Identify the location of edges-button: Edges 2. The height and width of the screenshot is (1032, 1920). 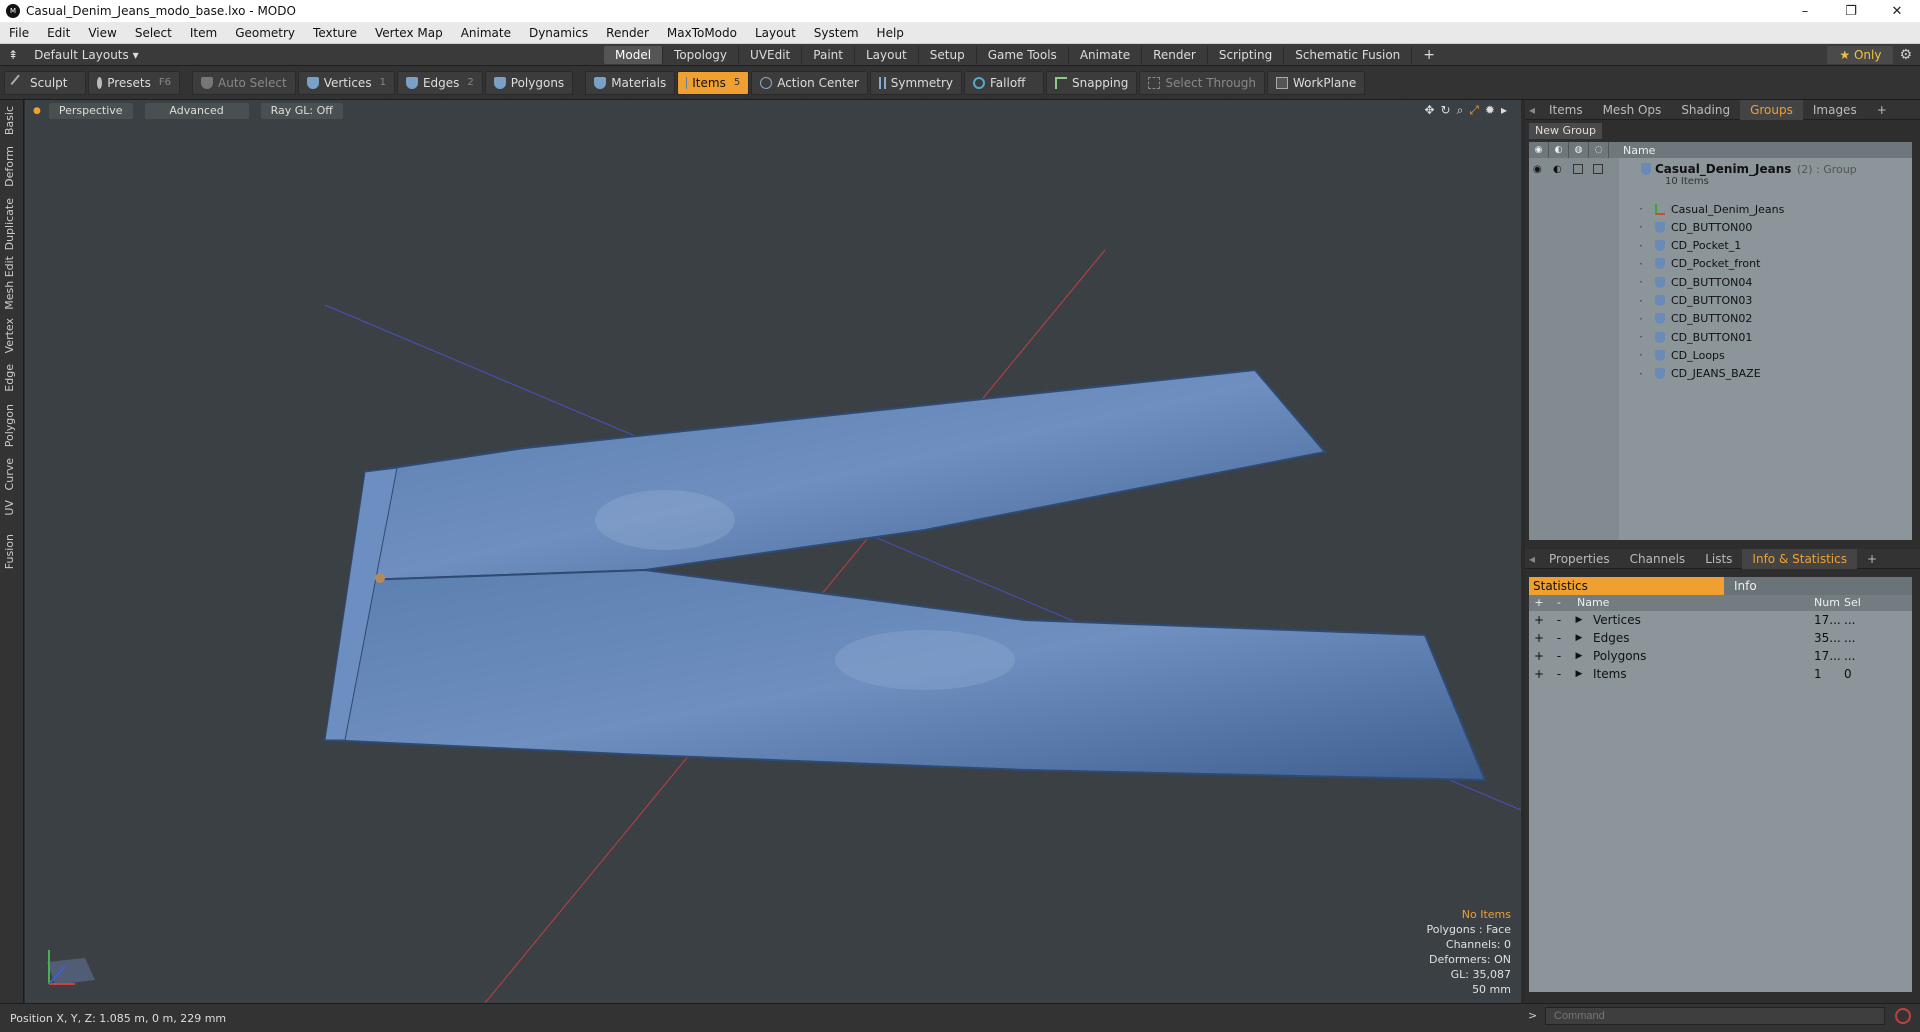
(439, 82).